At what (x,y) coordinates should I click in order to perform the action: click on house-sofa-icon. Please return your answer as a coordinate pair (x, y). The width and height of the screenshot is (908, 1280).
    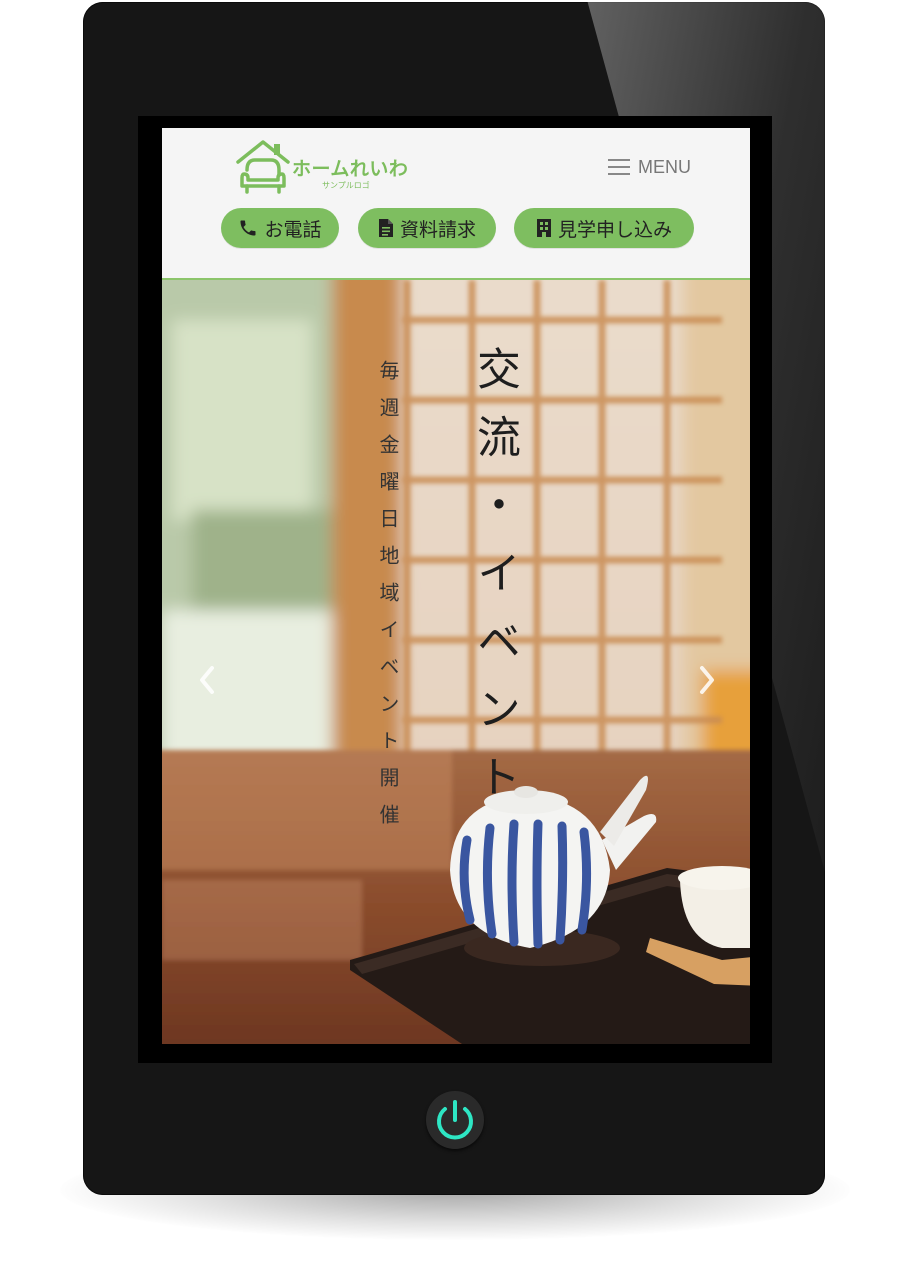
    Looking at the image, I should click on (263, 167).